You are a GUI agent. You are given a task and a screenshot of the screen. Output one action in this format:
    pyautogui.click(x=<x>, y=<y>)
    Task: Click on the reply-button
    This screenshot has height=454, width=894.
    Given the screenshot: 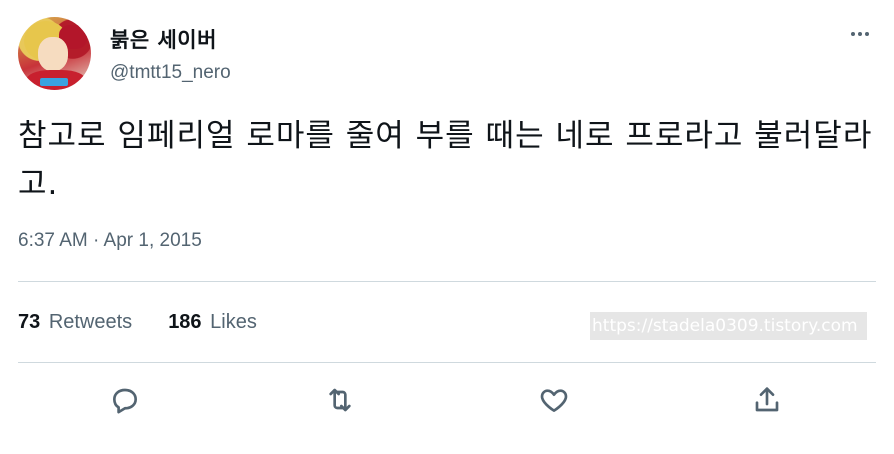 What is the action you would take?
    pyautogui.click(x=125, y=400)
    